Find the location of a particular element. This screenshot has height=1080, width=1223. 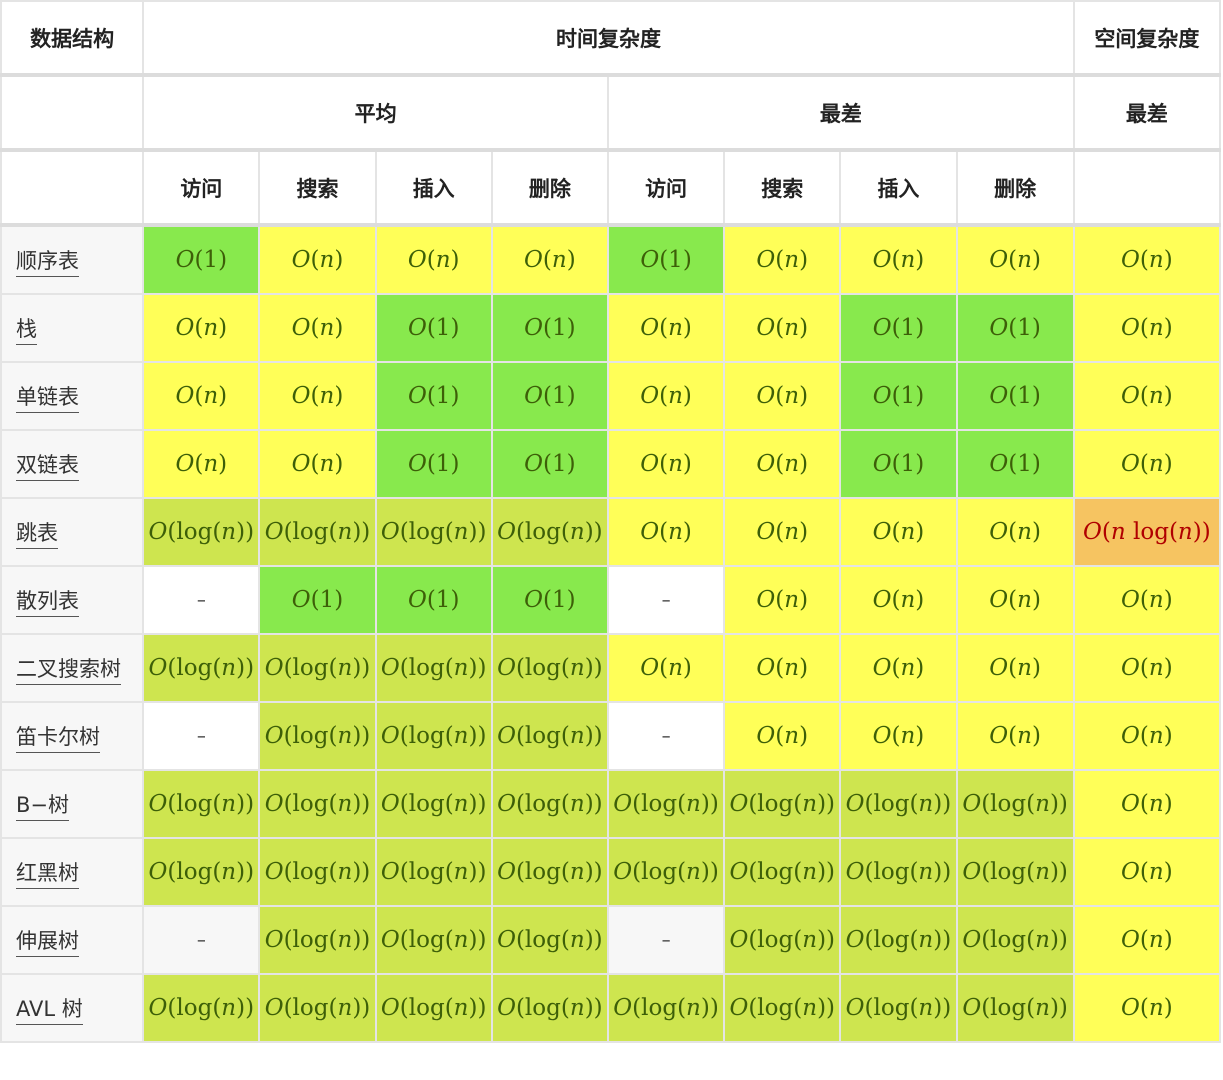

table-row: 顺序表 O(1) O(n) O(n) O(n) O(1) O(n) O(n) O(n) O(n) is located at coordinates (611, 259).